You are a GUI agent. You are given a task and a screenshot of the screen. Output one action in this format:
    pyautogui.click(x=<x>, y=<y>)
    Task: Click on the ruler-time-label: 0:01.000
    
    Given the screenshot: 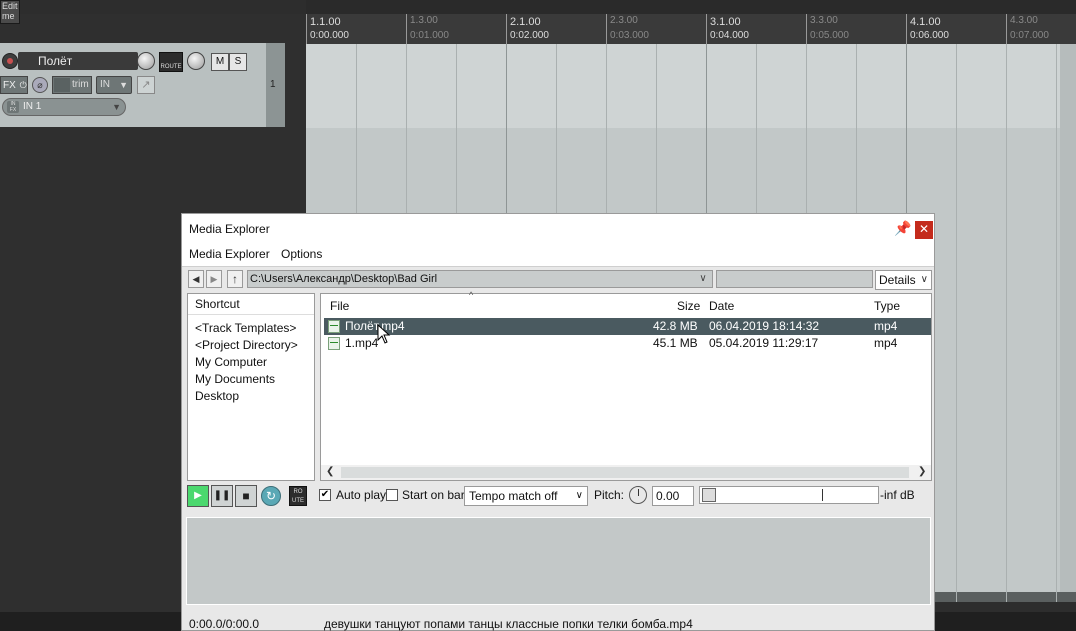 What is the action you would take?
    pyautogui.click(x=429, y=35)
    